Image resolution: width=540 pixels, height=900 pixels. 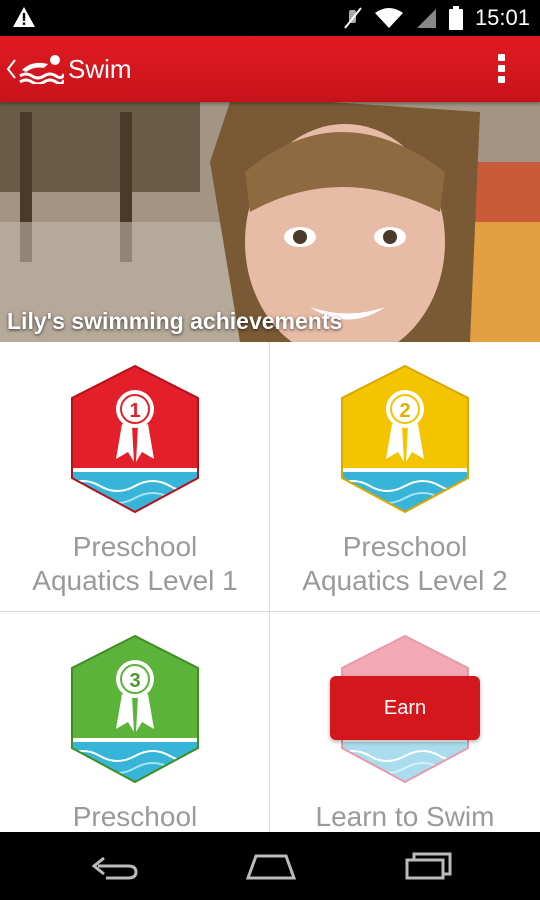 What do you see at coordinates (135, 580) in the screenshot?
I see `badge-label-line2: Aquatics Level 1` at bounding box center [135, 580].